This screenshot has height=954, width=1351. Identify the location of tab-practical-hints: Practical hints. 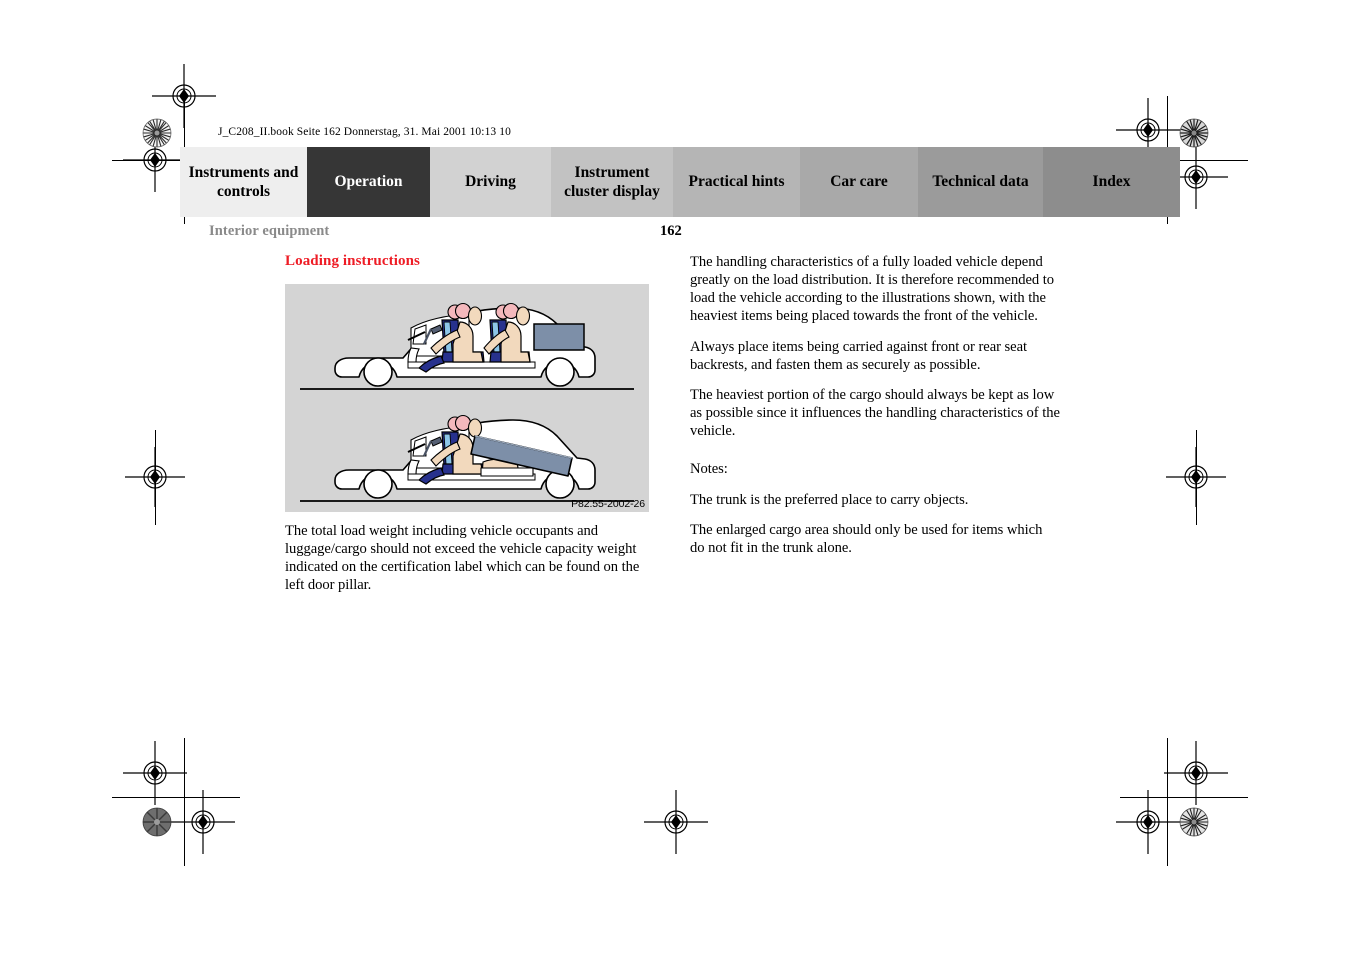
(736, 182).